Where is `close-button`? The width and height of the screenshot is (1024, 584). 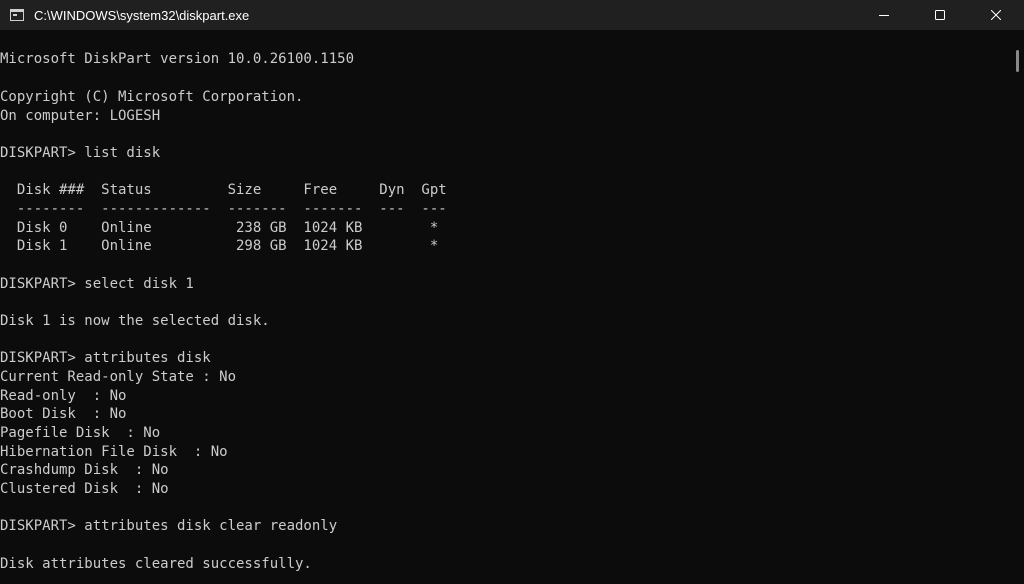 close-button is located at coordinates (996, 15).